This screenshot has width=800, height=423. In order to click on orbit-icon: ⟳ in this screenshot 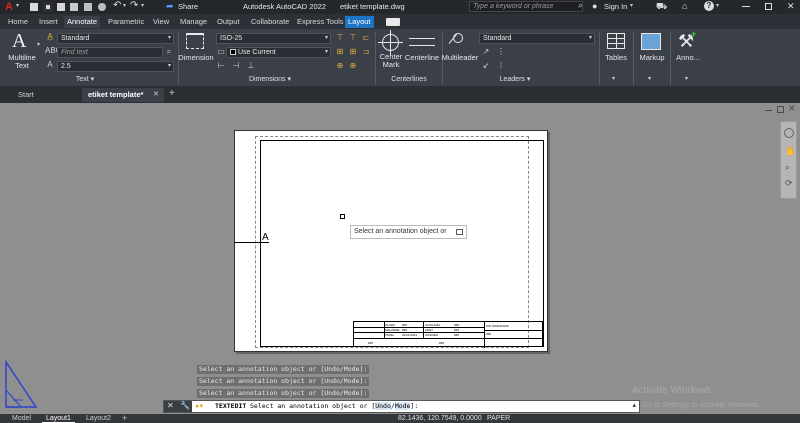, I will do `click(789, 183)`.